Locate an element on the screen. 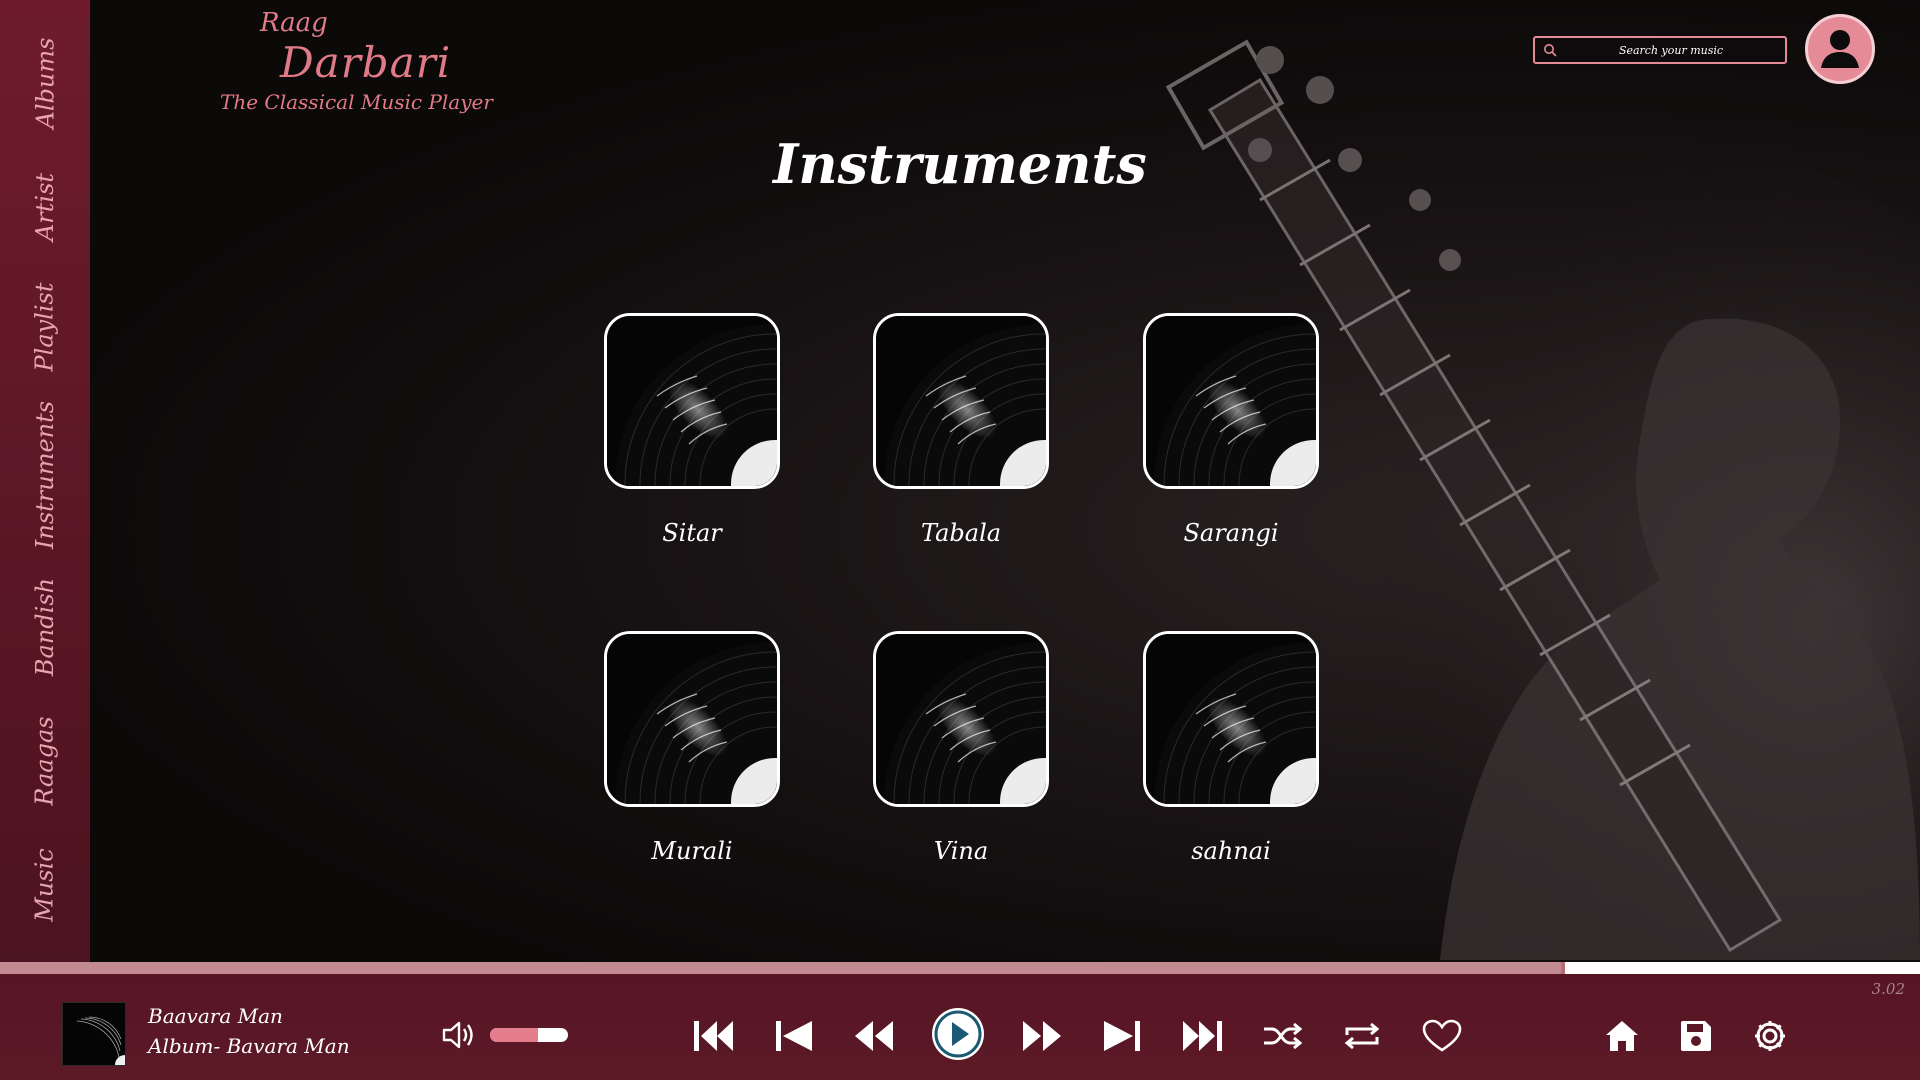  instrument-label: Murali is located at coordinates (692, 851).